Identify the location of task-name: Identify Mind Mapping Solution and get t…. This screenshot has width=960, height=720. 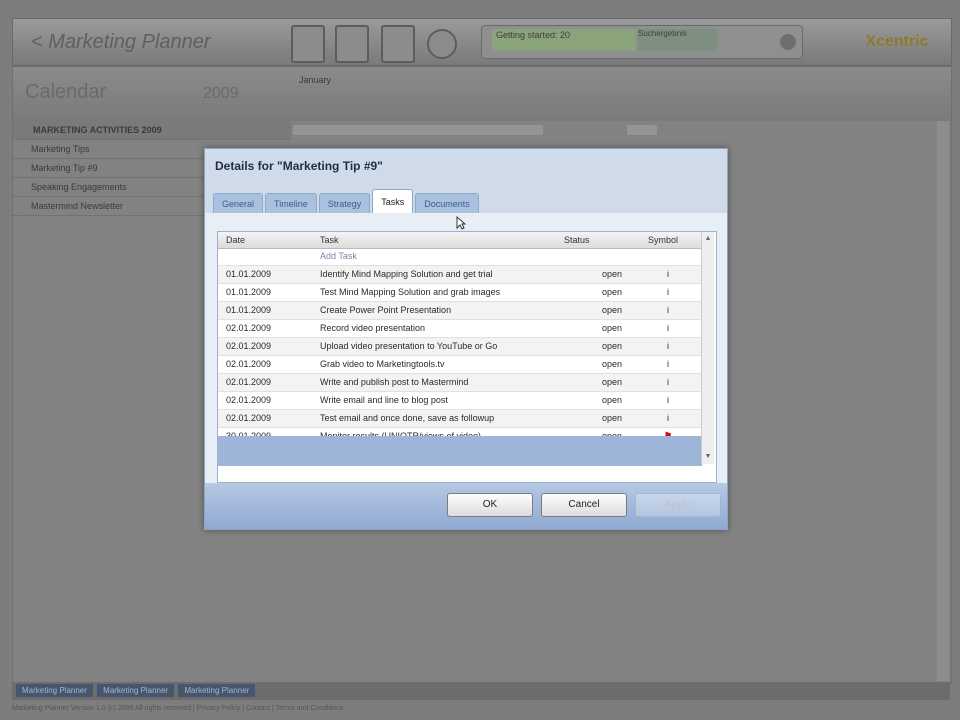
(406, 274).